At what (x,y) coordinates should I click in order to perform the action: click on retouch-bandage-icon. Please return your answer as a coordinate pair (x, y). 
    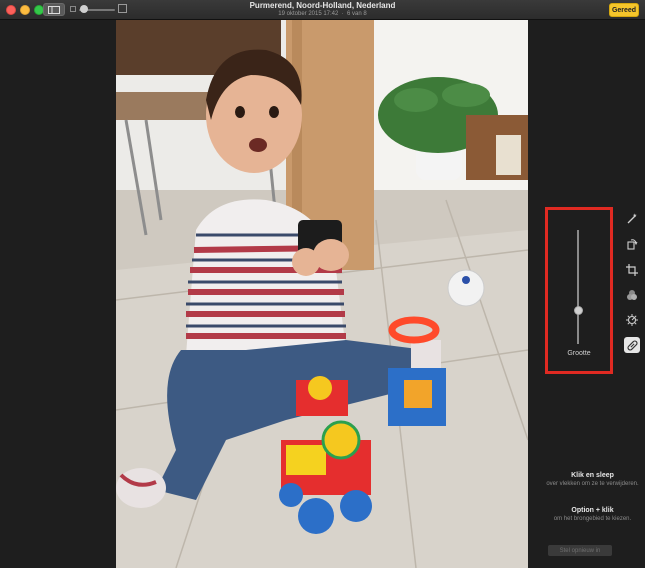
    Looking at the image, I should click on (632, 345).